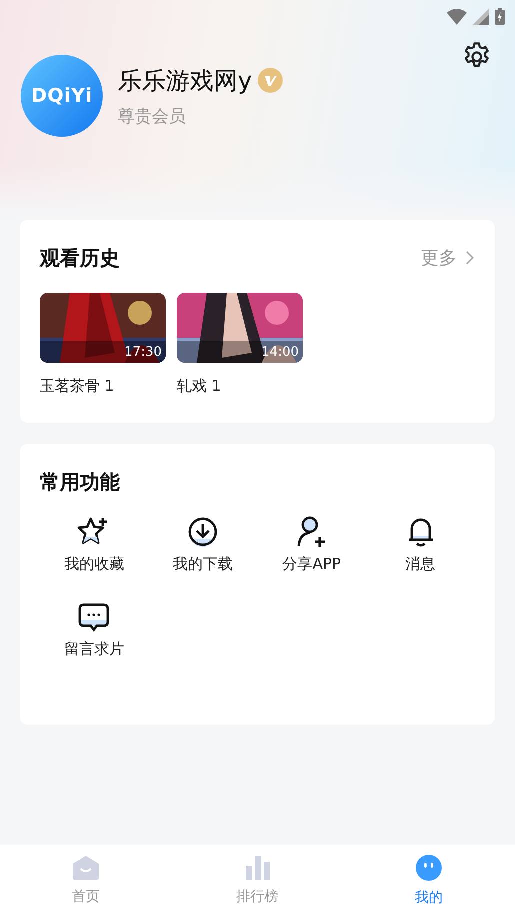 This screenshot has width=515, height=917. I want to click on section-title: 常用功能, so click(80, 482).